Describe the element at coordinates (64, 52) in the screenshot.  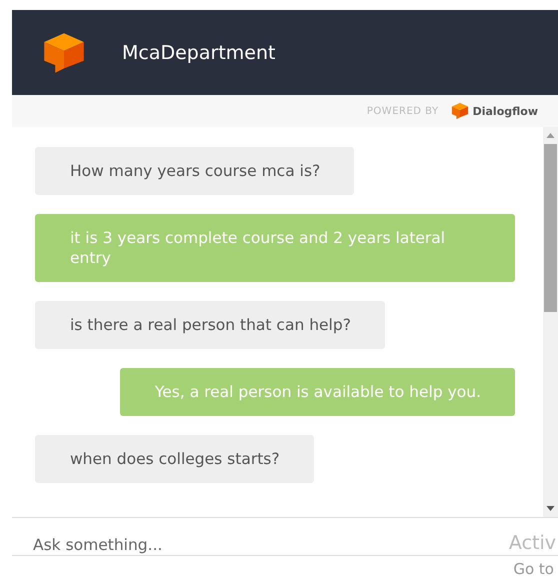
I see `cube-logo-icon` at that location.